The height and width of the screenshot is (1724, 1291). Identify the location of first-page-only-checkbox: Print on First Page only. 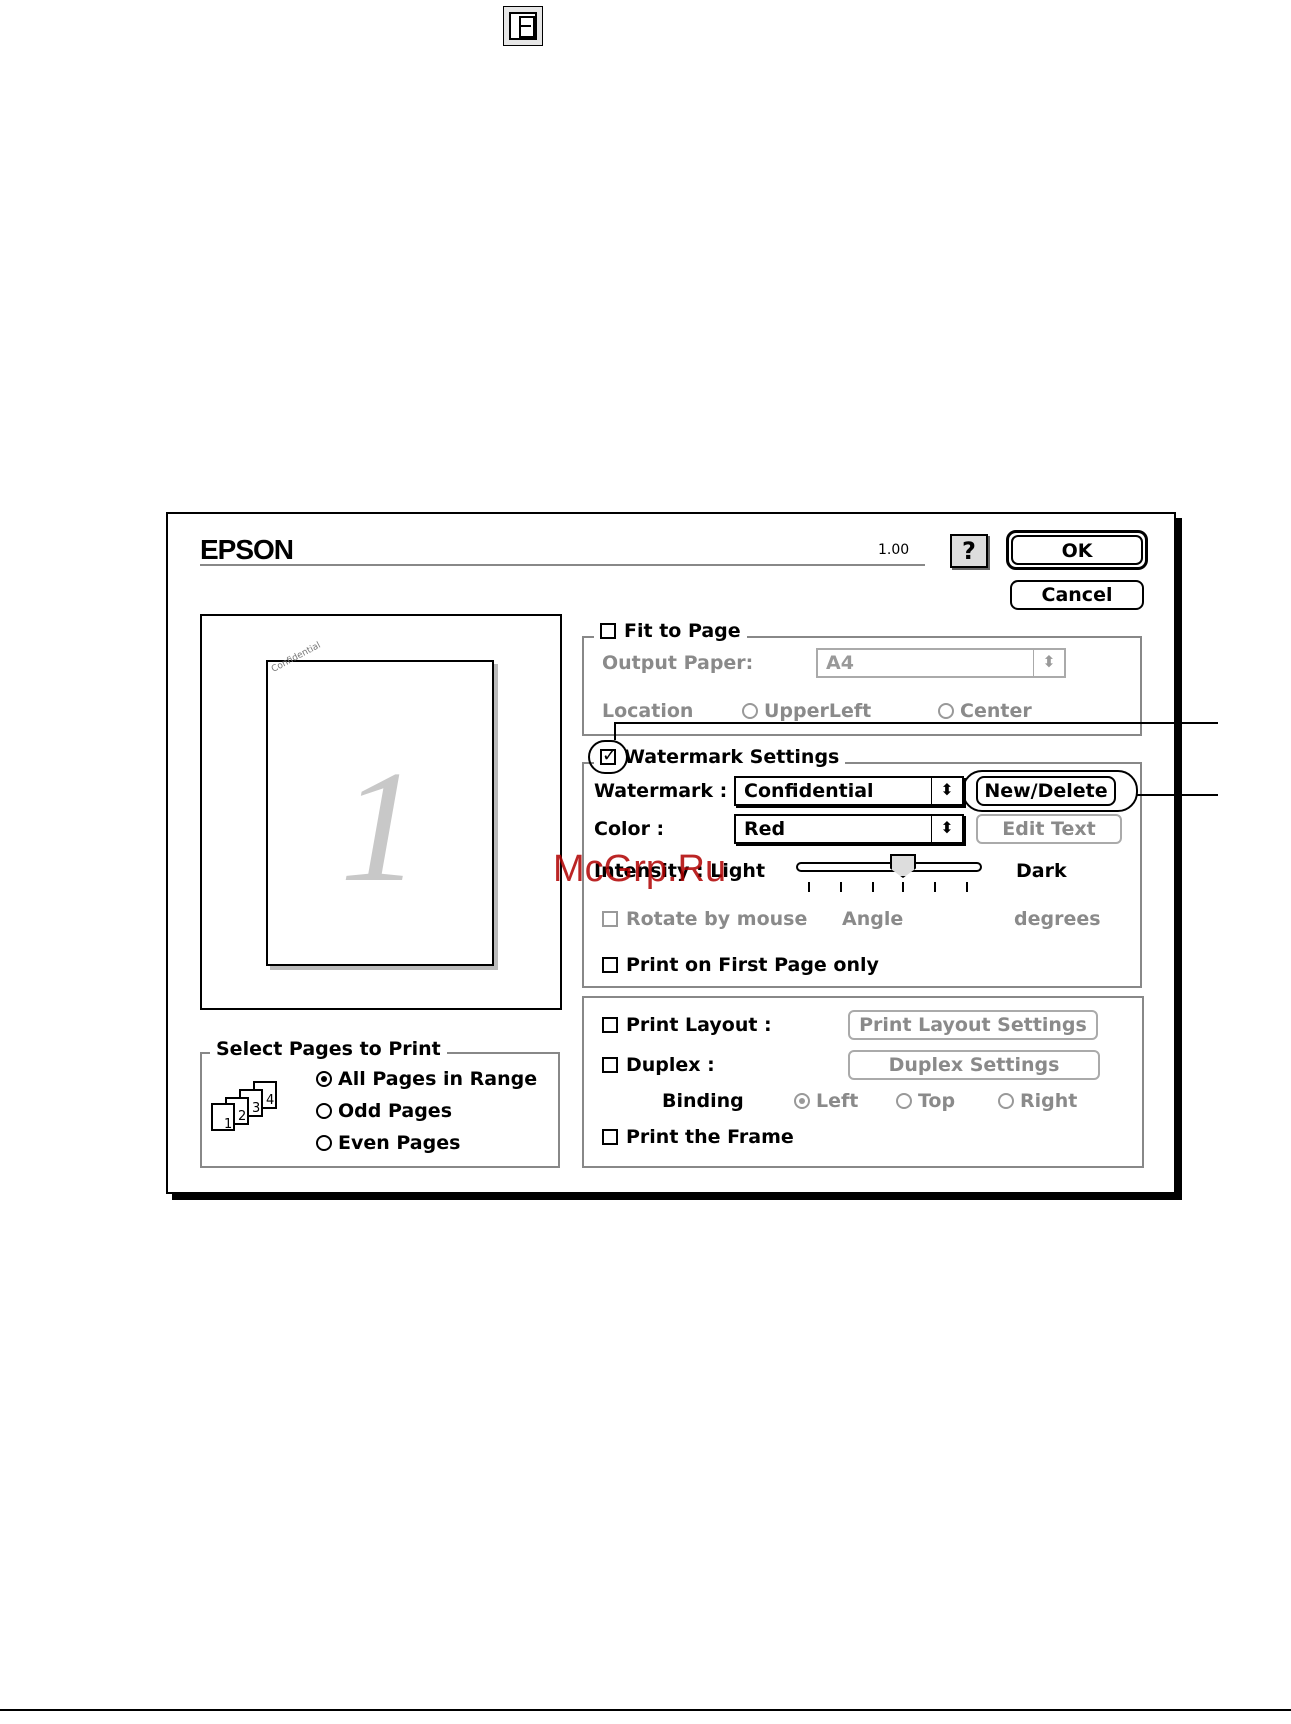
(740, 965).